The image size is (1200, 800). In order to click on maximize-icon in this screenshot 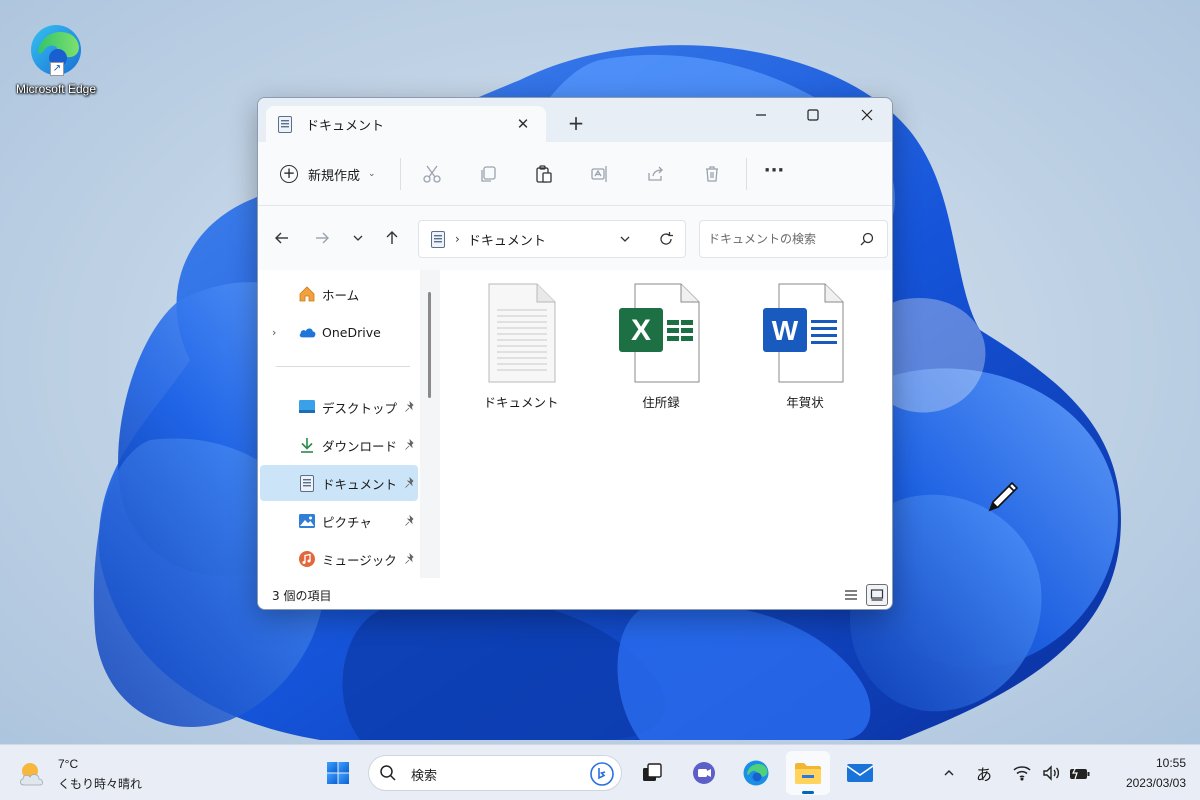, I will do `click(813, 115)`.